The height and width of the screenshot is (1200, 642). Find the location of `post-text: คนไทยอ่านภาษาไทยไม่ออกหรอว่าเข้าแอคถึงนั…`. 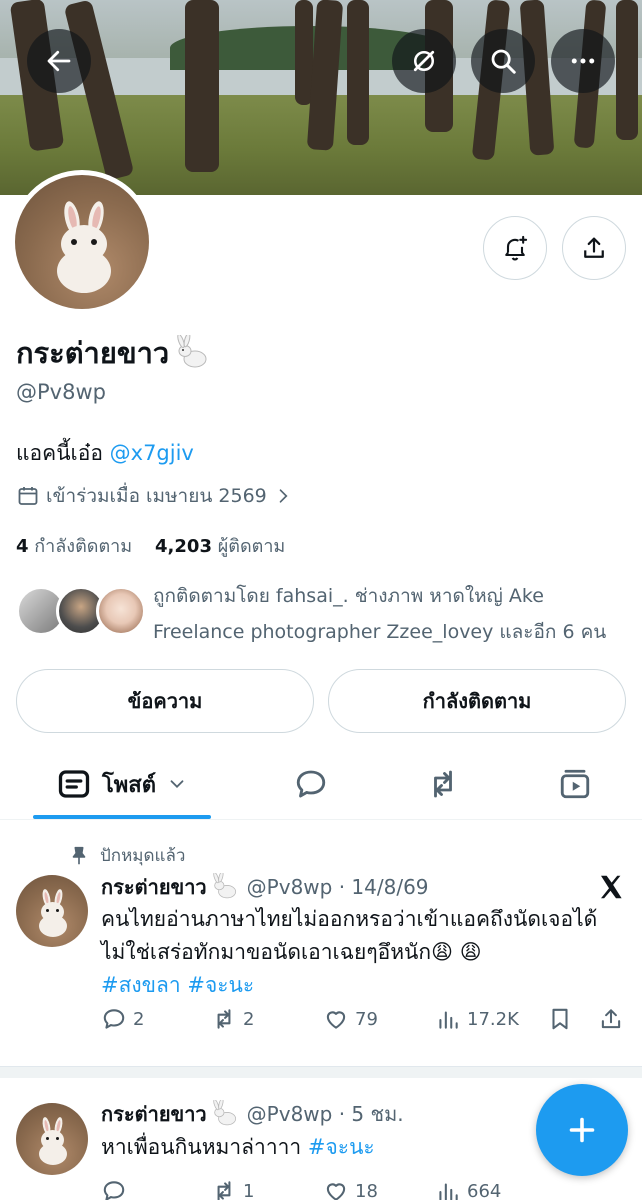

post-text: คนไทยอ่านภาษาไทยไม่ออกหรอว่าเข้าแอคถึงนั… is located at coordinates (349, 935).